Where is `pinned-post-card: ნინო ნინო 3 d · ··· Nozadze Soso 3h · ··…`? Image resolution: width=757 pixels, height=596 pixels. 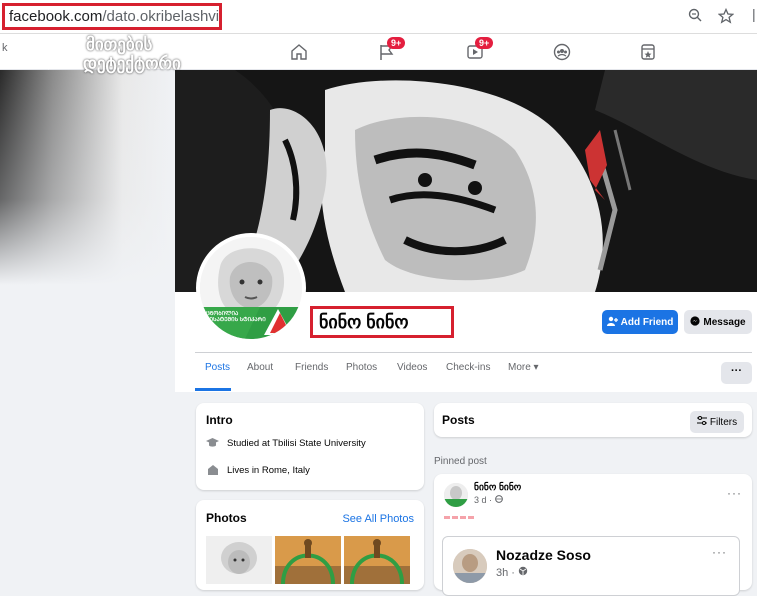 pinned-post-card: ნინო ნინო 3 d · ··· Nozadze Soso 3h · ··… is located at coordinates (593, 535).